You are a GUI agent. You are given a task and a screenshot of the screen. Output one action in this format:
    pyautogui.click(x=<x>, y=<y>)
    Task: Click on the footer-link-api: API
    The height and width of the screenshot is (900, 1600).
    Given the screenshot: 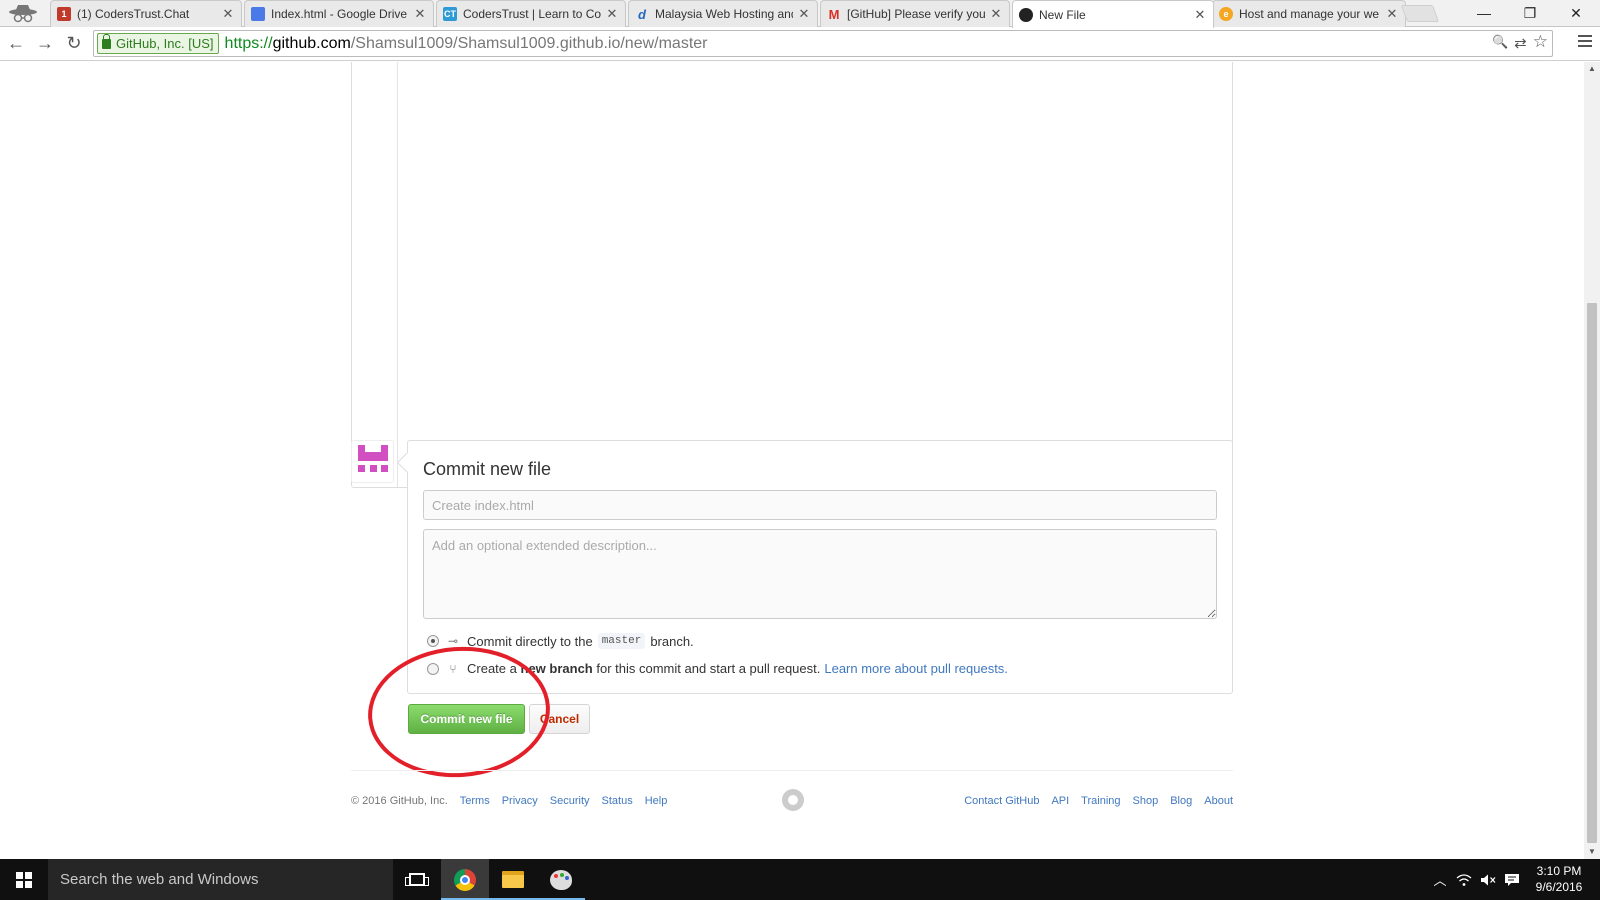 What is the action you would take?
    pyautogui.click(x=1060, y=801)
    